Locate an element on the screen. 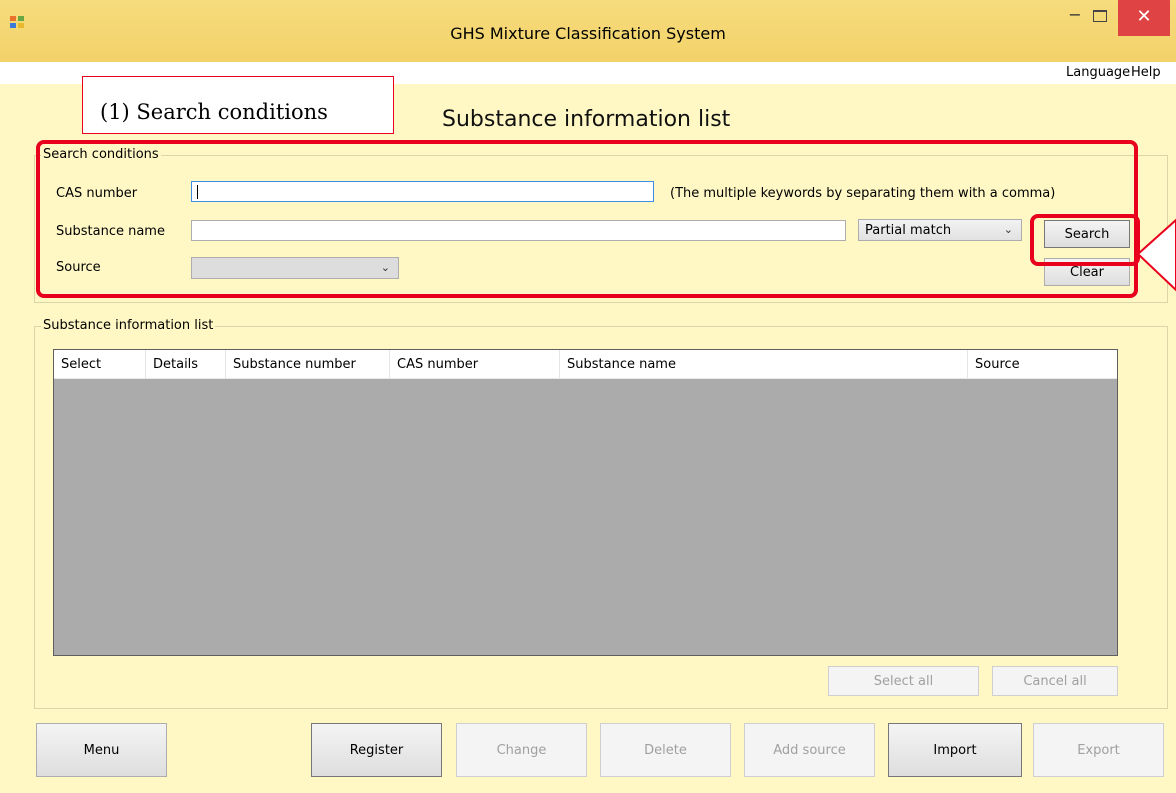 This screenshot has width=1176, height=793. close-button: ✕ is located at coordinates (1144, 18).